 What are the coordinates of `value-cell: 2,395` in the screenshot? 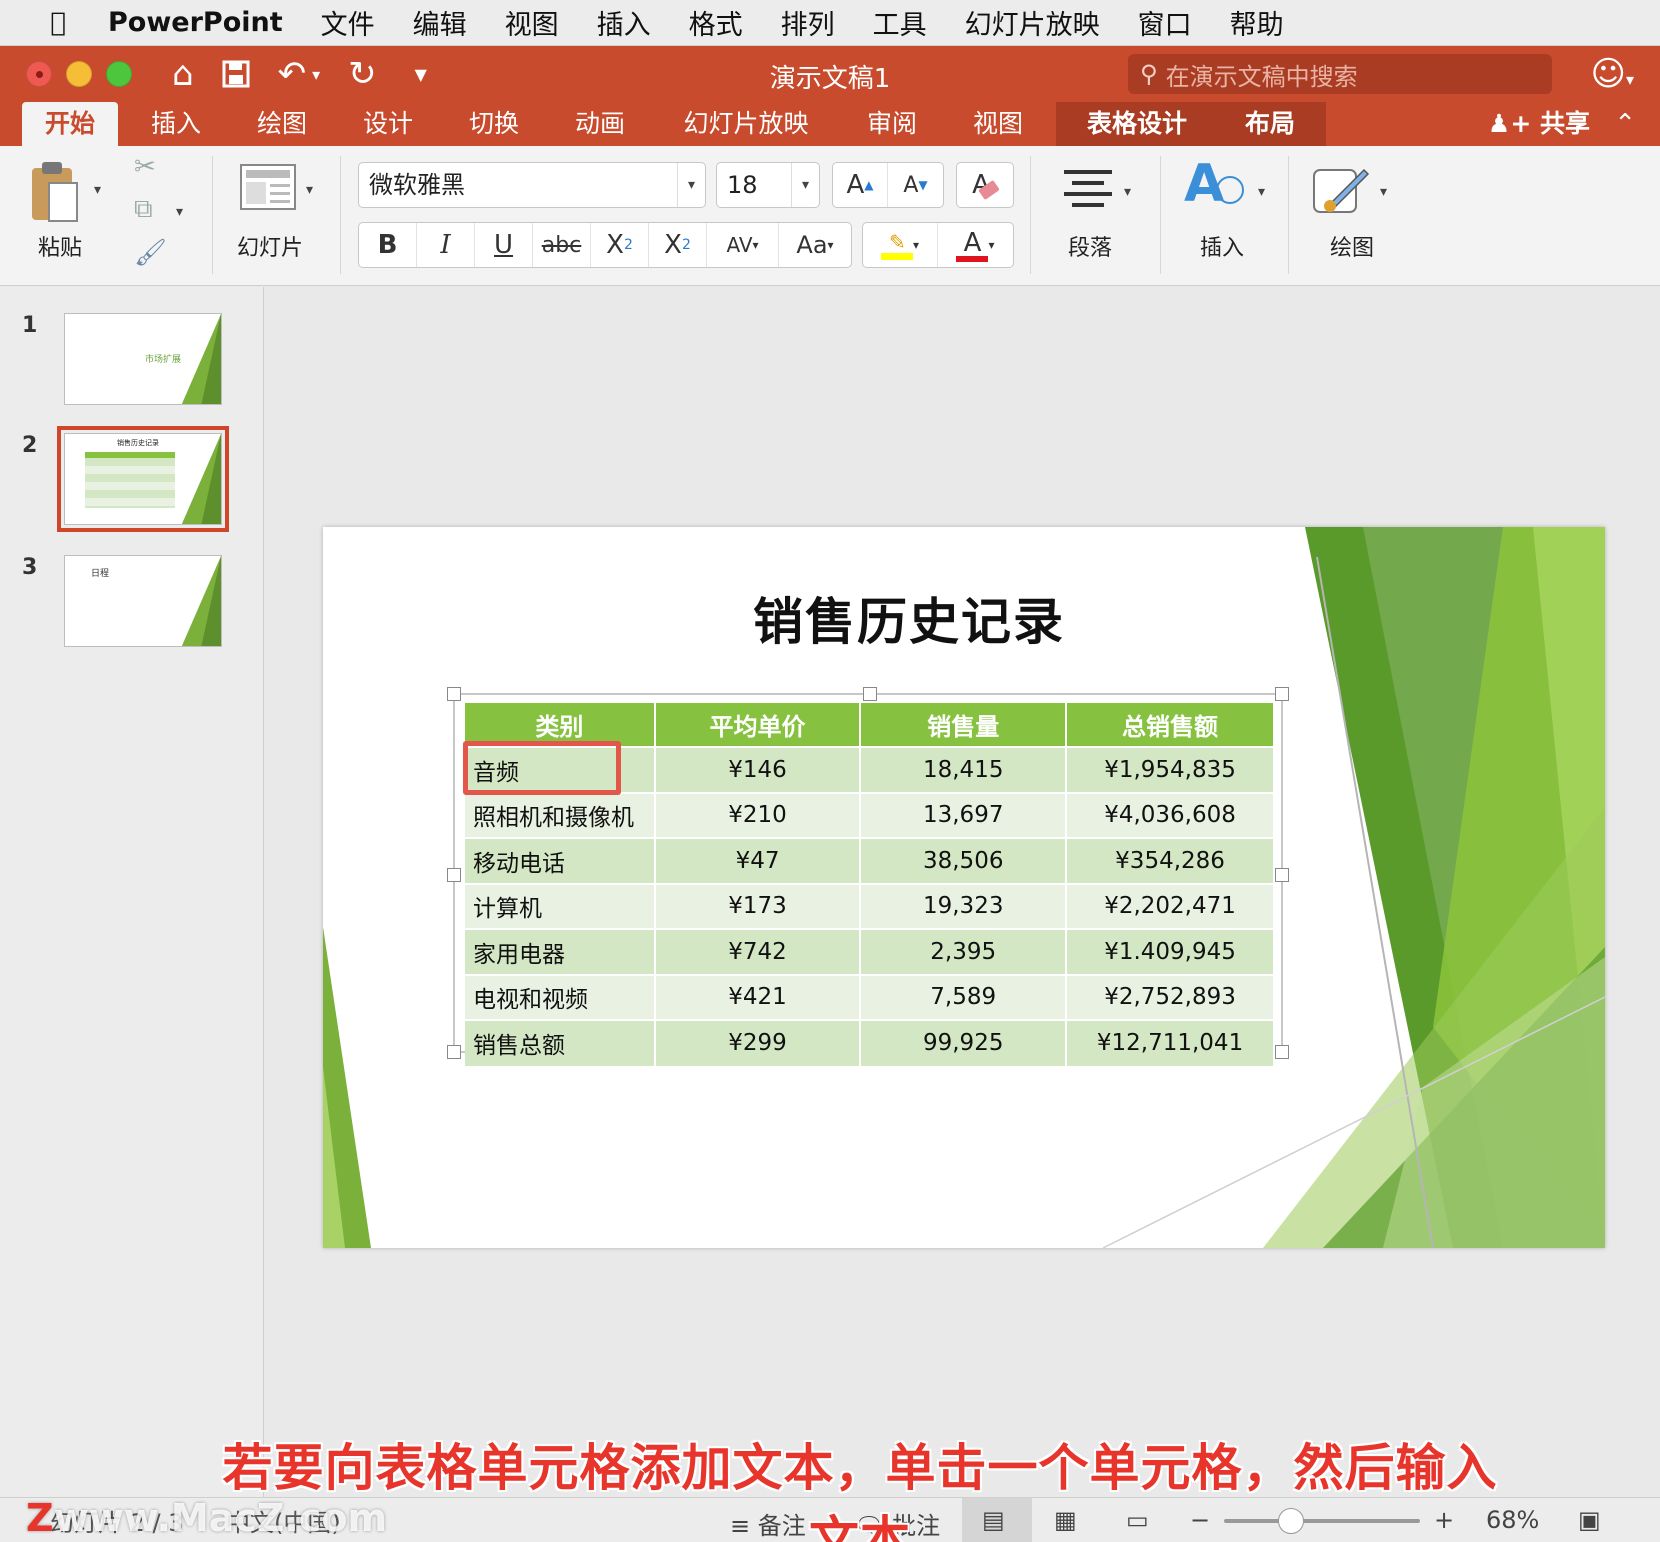 It's located at (964, 951).